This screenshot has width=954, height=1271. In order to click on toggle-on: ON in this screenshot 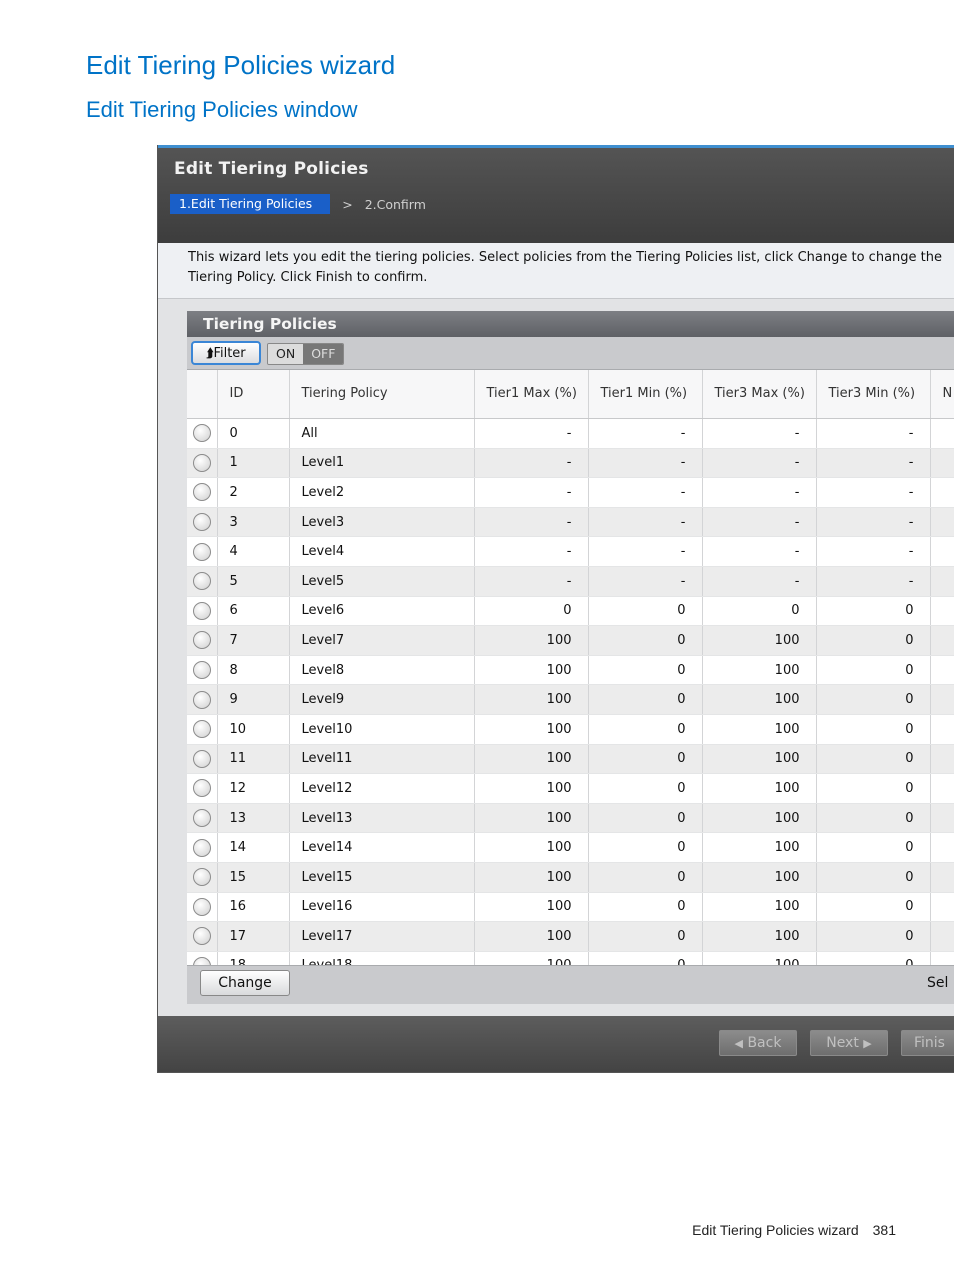, I will do `click(286, 354)`.